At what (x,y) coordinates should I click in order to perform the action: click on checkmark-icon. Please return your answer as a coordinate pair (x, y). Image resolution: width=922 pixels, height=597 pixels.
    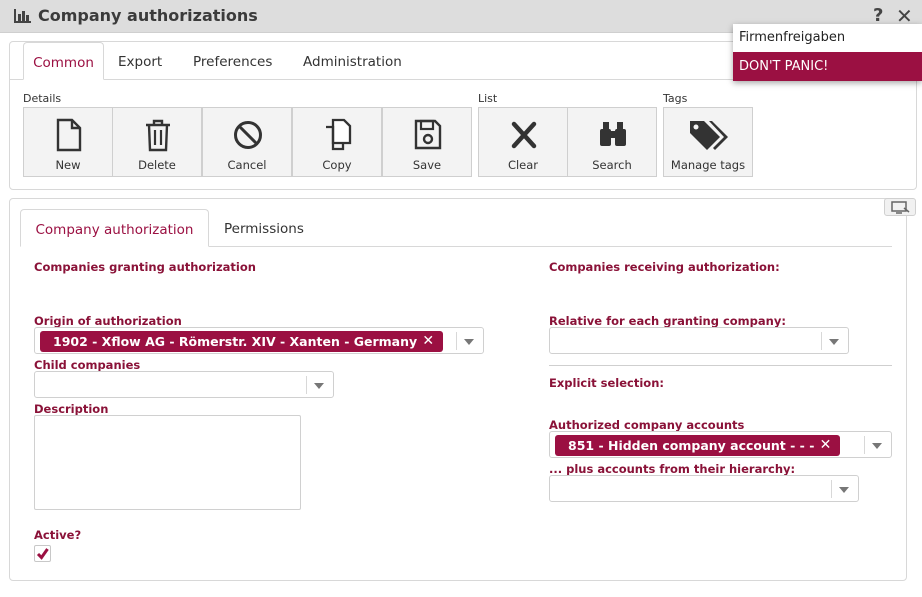
    Looking at the image, I should click on (42, 554).